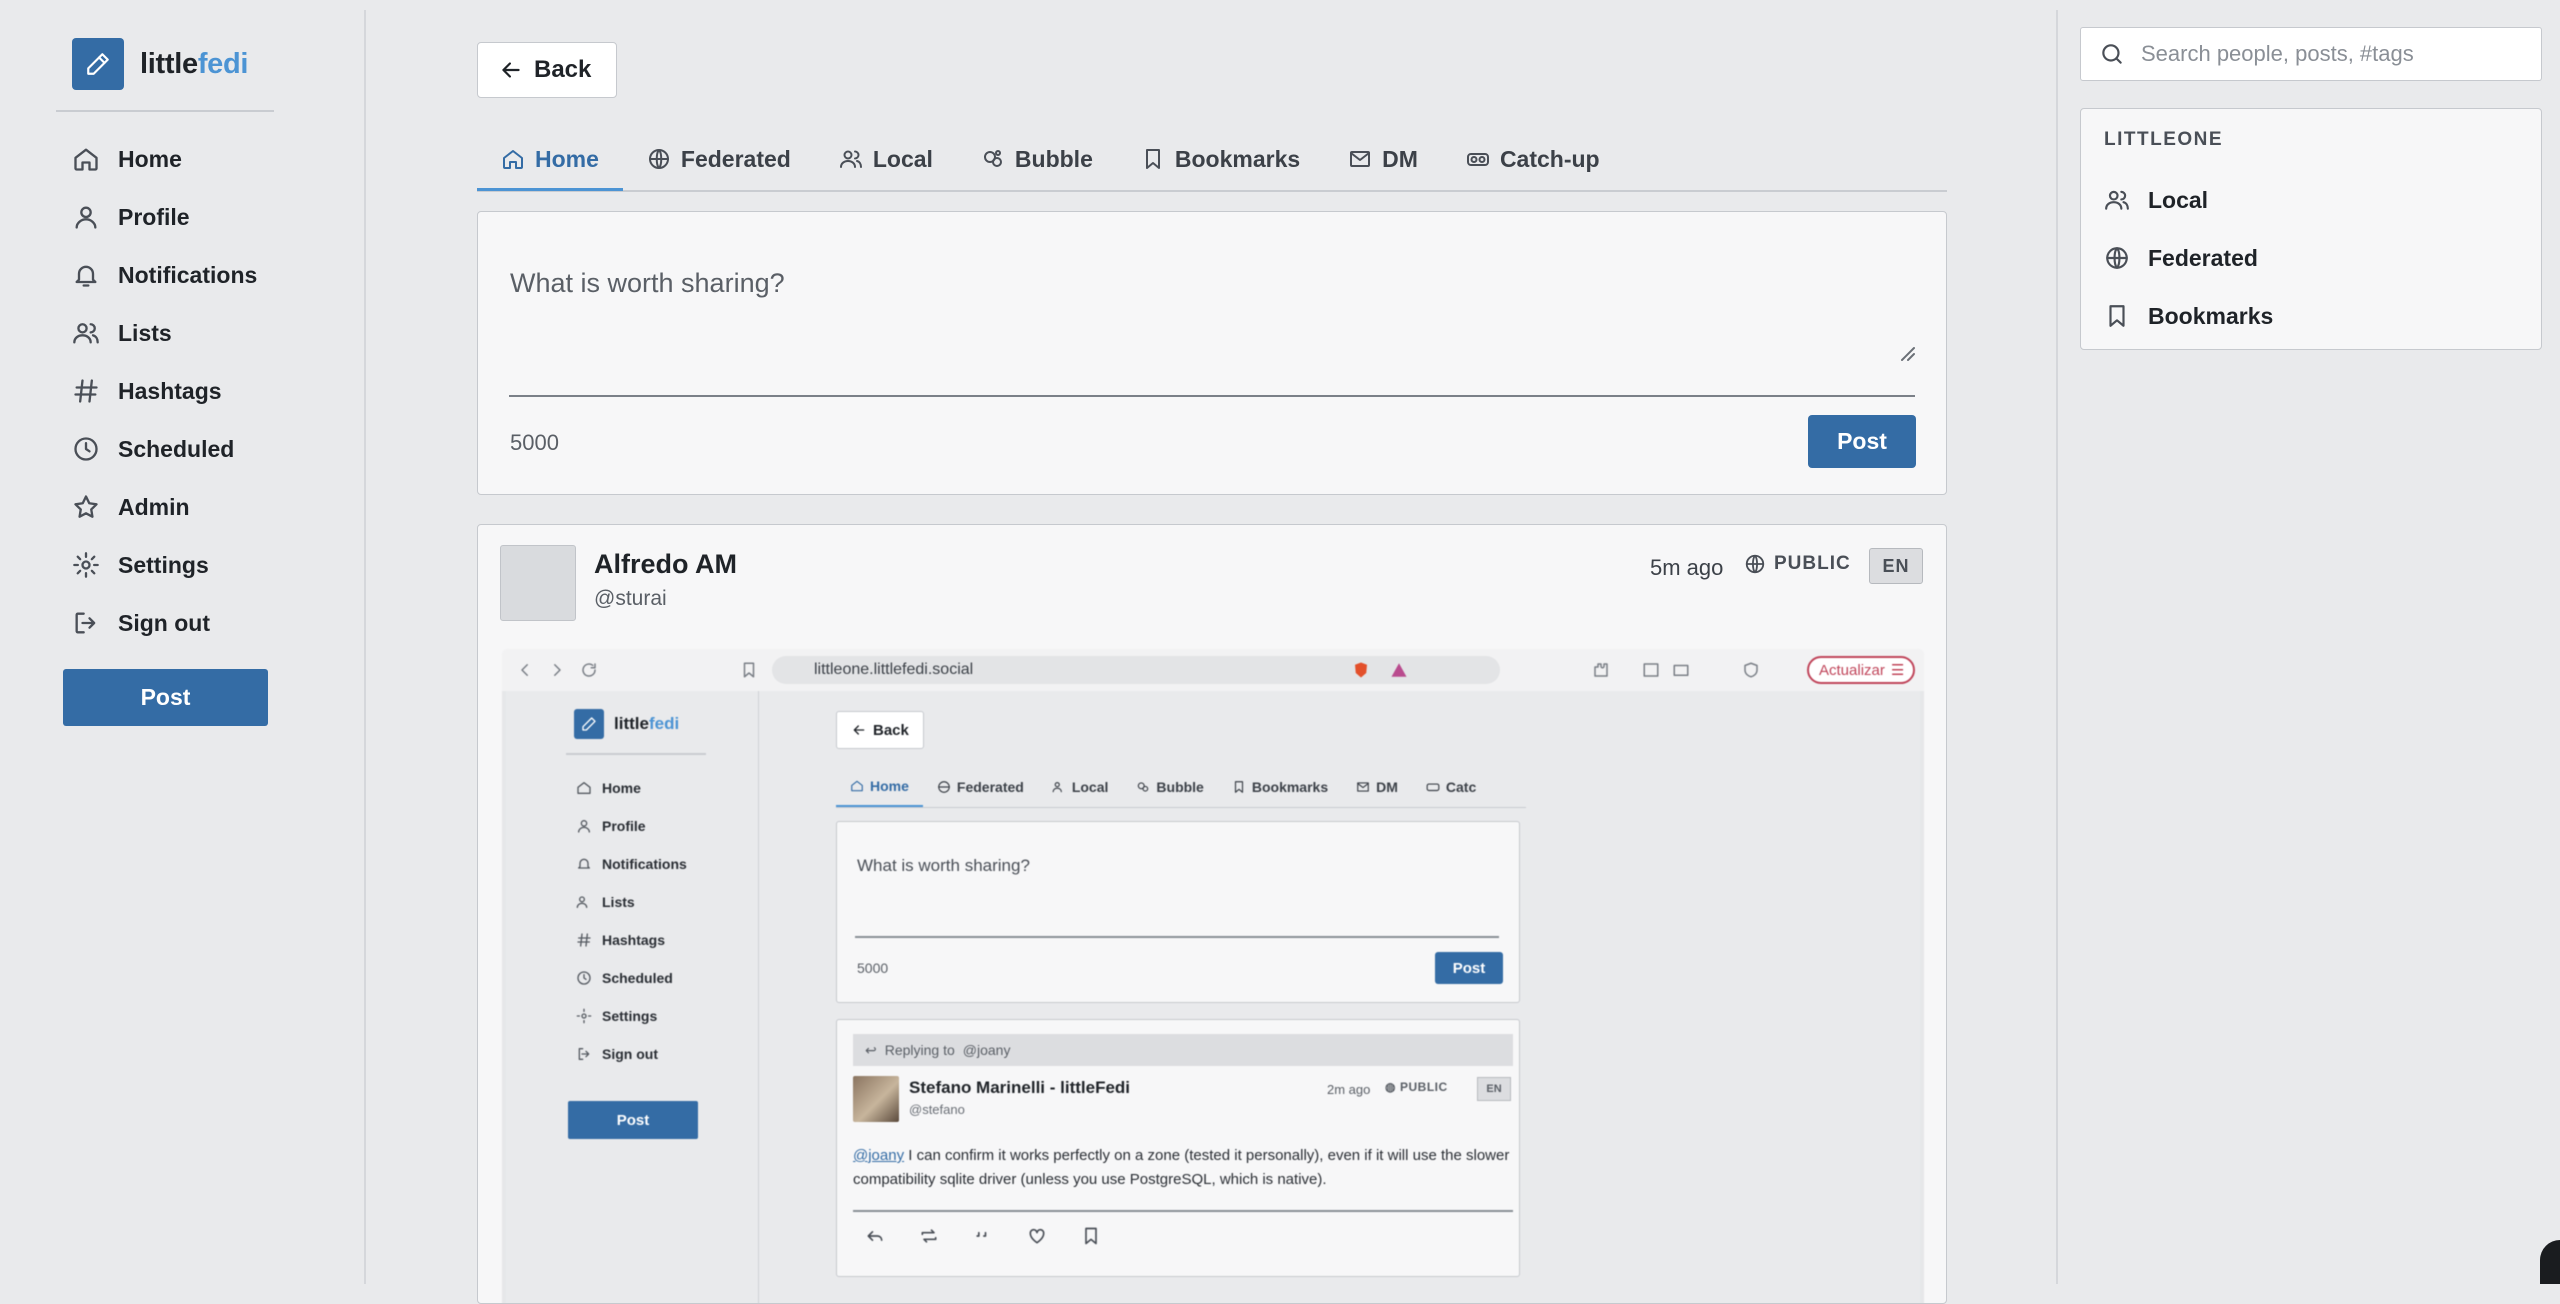  I want to click on instance-link-bookmarks: Bookmarks, so click(2188, 316).